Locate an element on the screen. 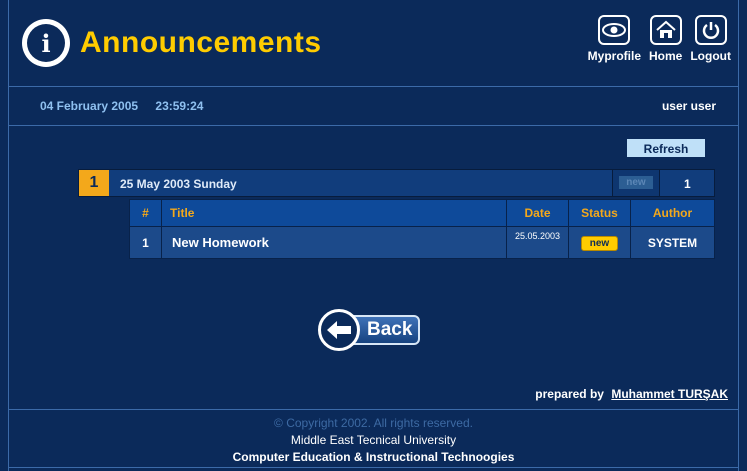 The width and height of the screenshot is (747, 471). back-arrow-icon is located at coordinates (339, 330).